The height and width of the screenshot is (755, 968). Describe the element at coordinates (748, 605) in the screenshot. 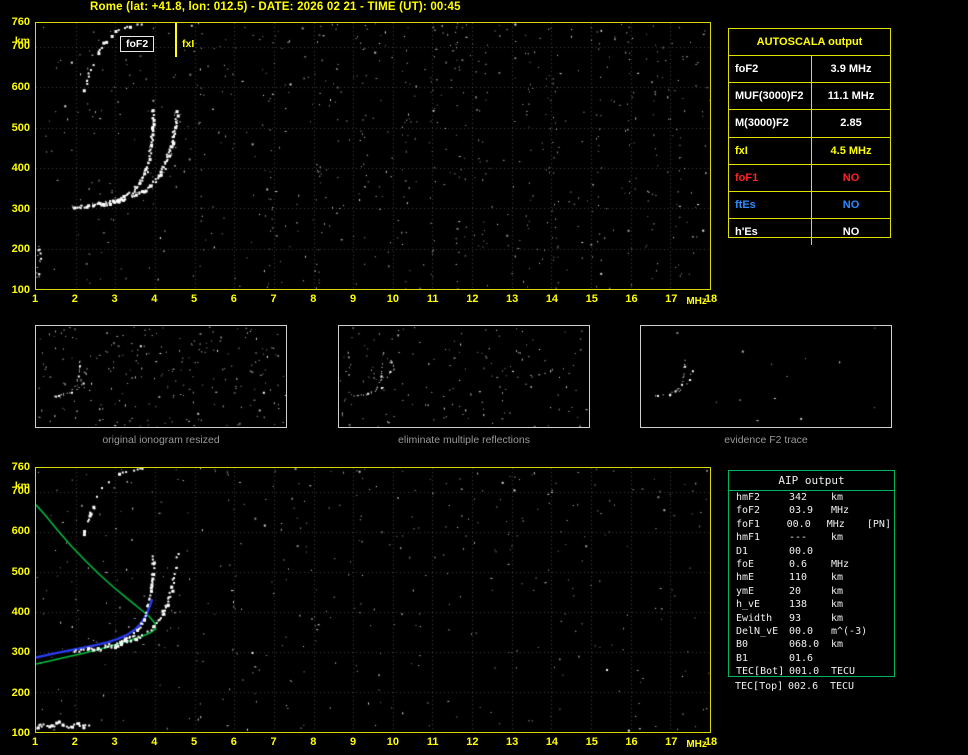

I see `aip-label-hve: h_vE` at that location.